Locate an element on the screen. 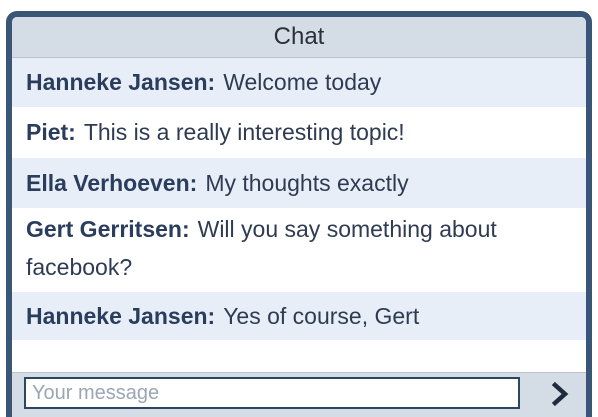 The width and height of the screenshot is (598, 417). message-composer is located at coordinates (299, 394).